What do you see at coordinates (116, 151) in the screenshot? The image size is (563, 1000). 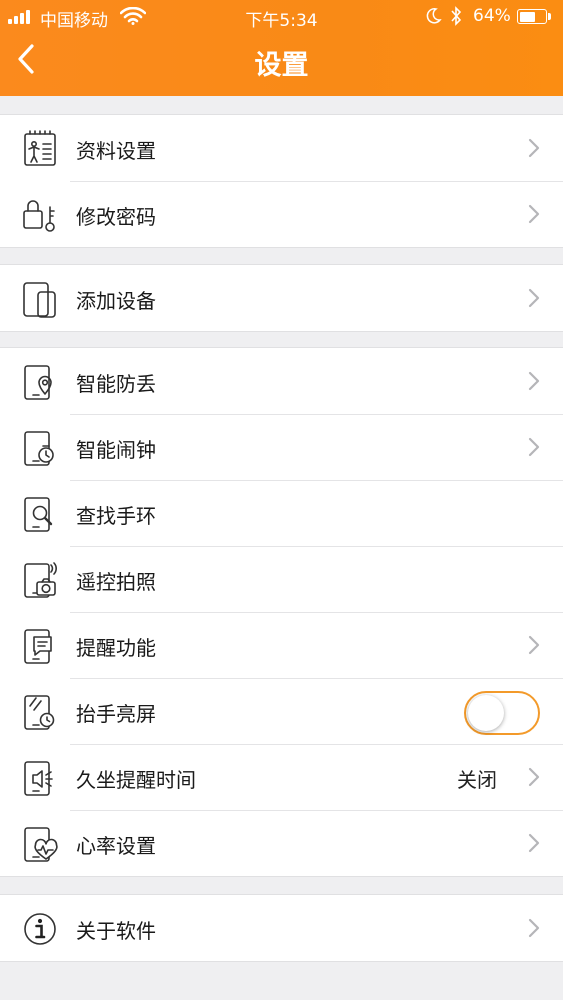 I see `settings-row-label: 资料设置` at bounding box center [116, 151].